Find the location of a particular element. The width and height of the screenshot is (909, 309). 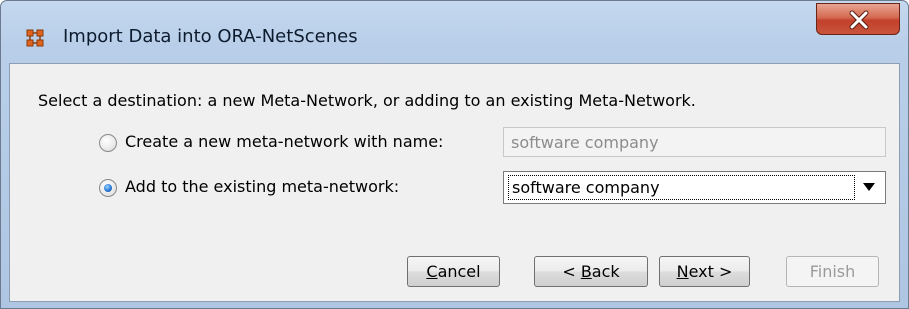

next-button: Next > is located at coordinates (704, 271).